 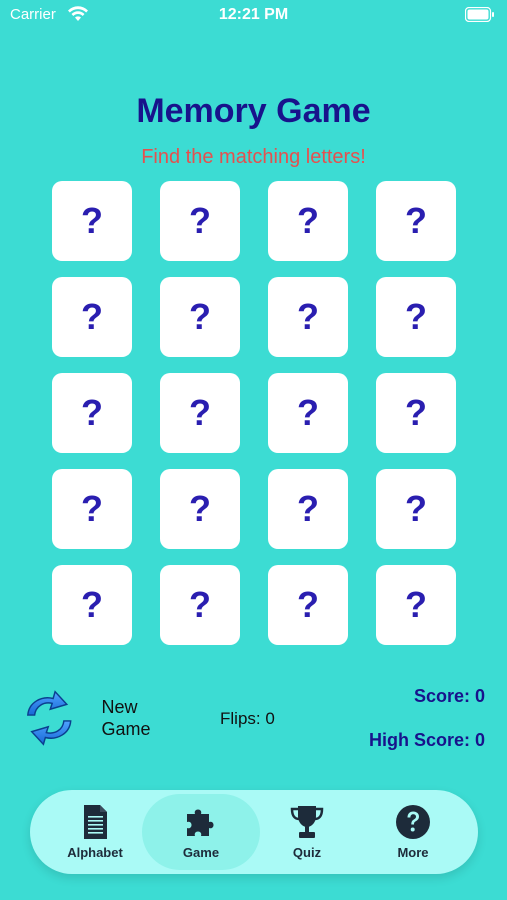 I want to click on page-title: Memory Game, so click(x=253, y=111).